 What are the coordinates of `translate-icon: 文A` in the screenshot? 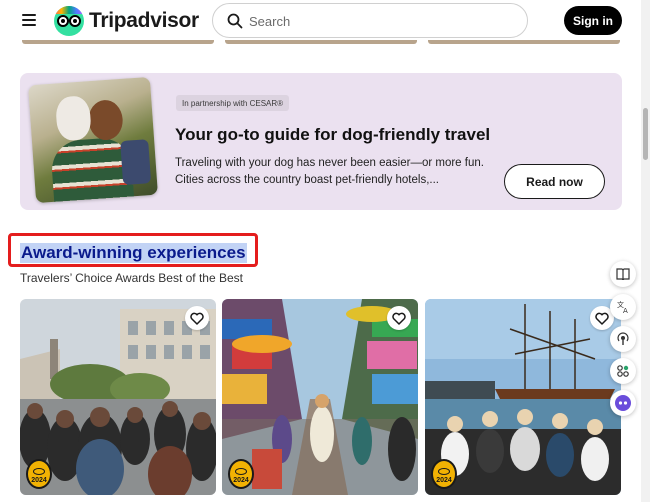 It's located at (622, 307).